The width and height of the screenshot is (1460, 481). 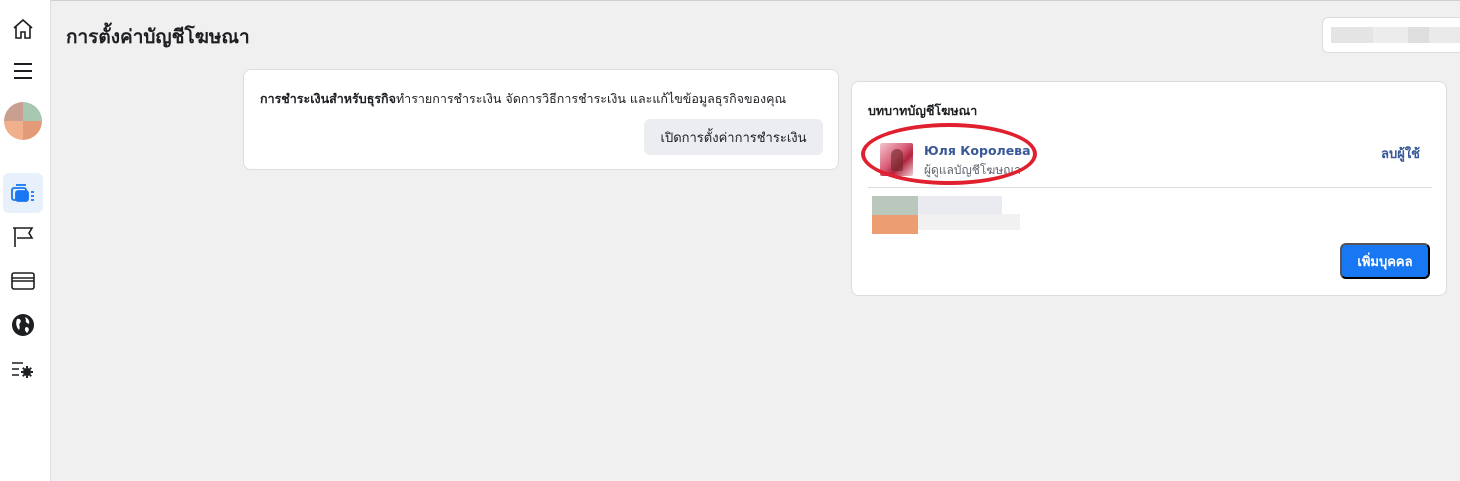 I want to click on home-icon, so click(x=23, y=28).